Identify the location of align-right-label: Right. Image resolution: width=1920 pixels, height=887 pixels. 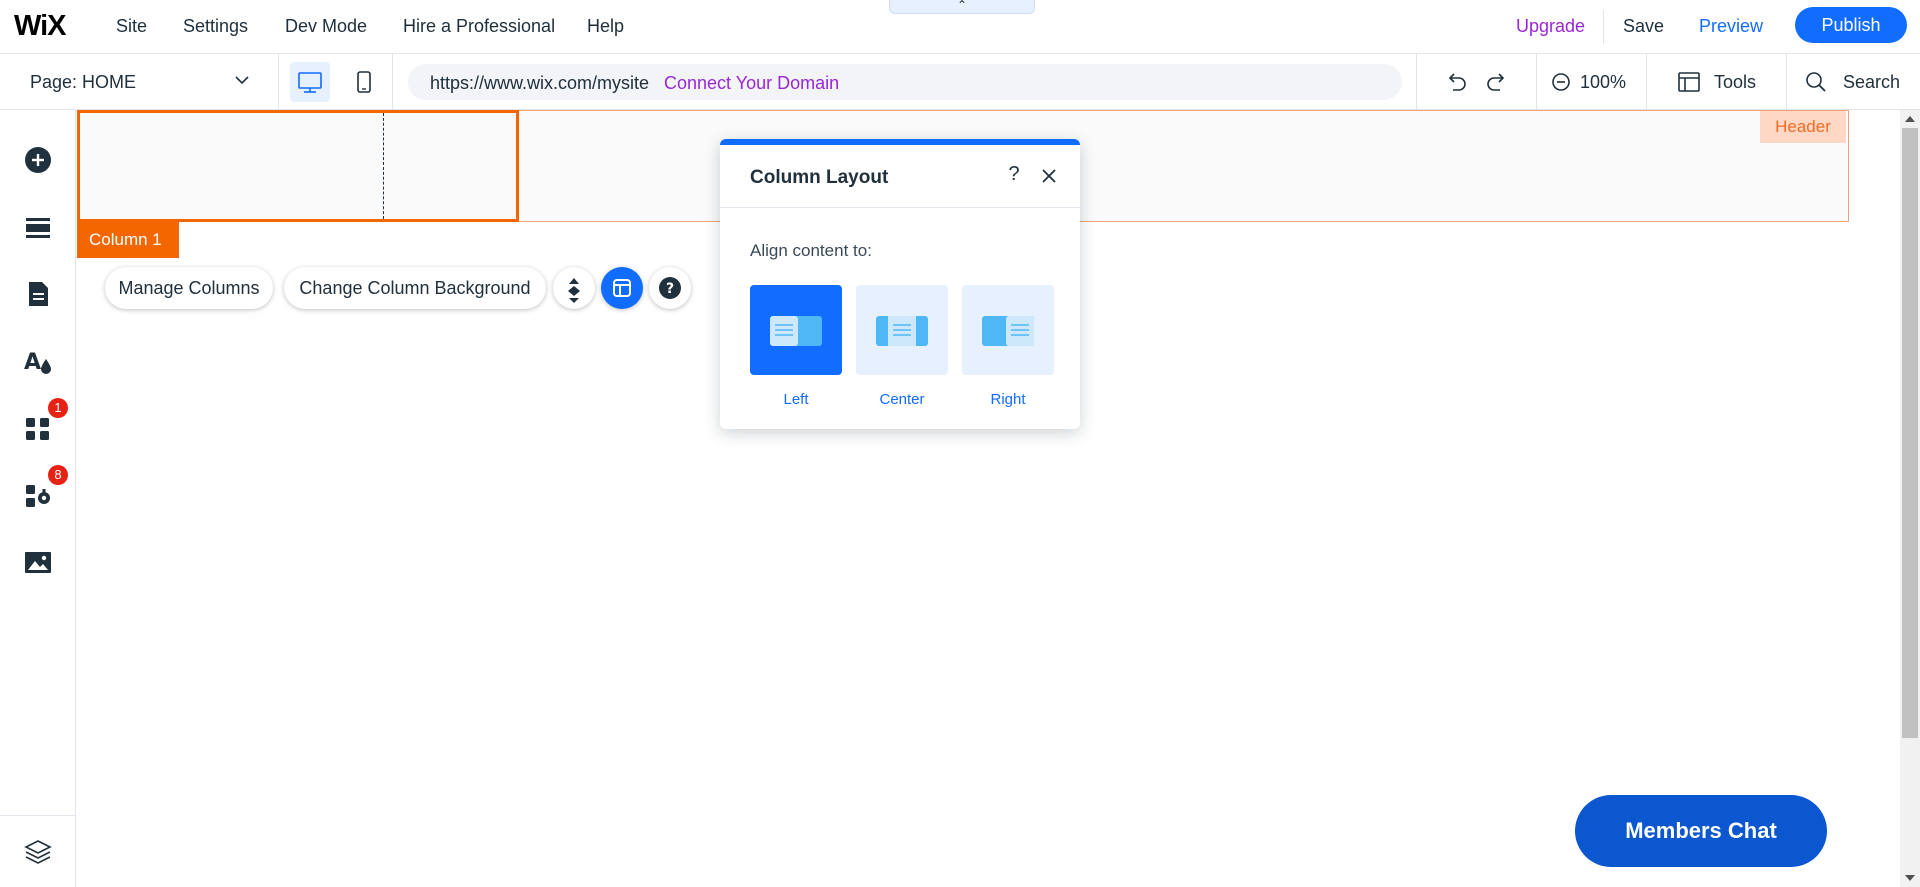
(1008, 399).